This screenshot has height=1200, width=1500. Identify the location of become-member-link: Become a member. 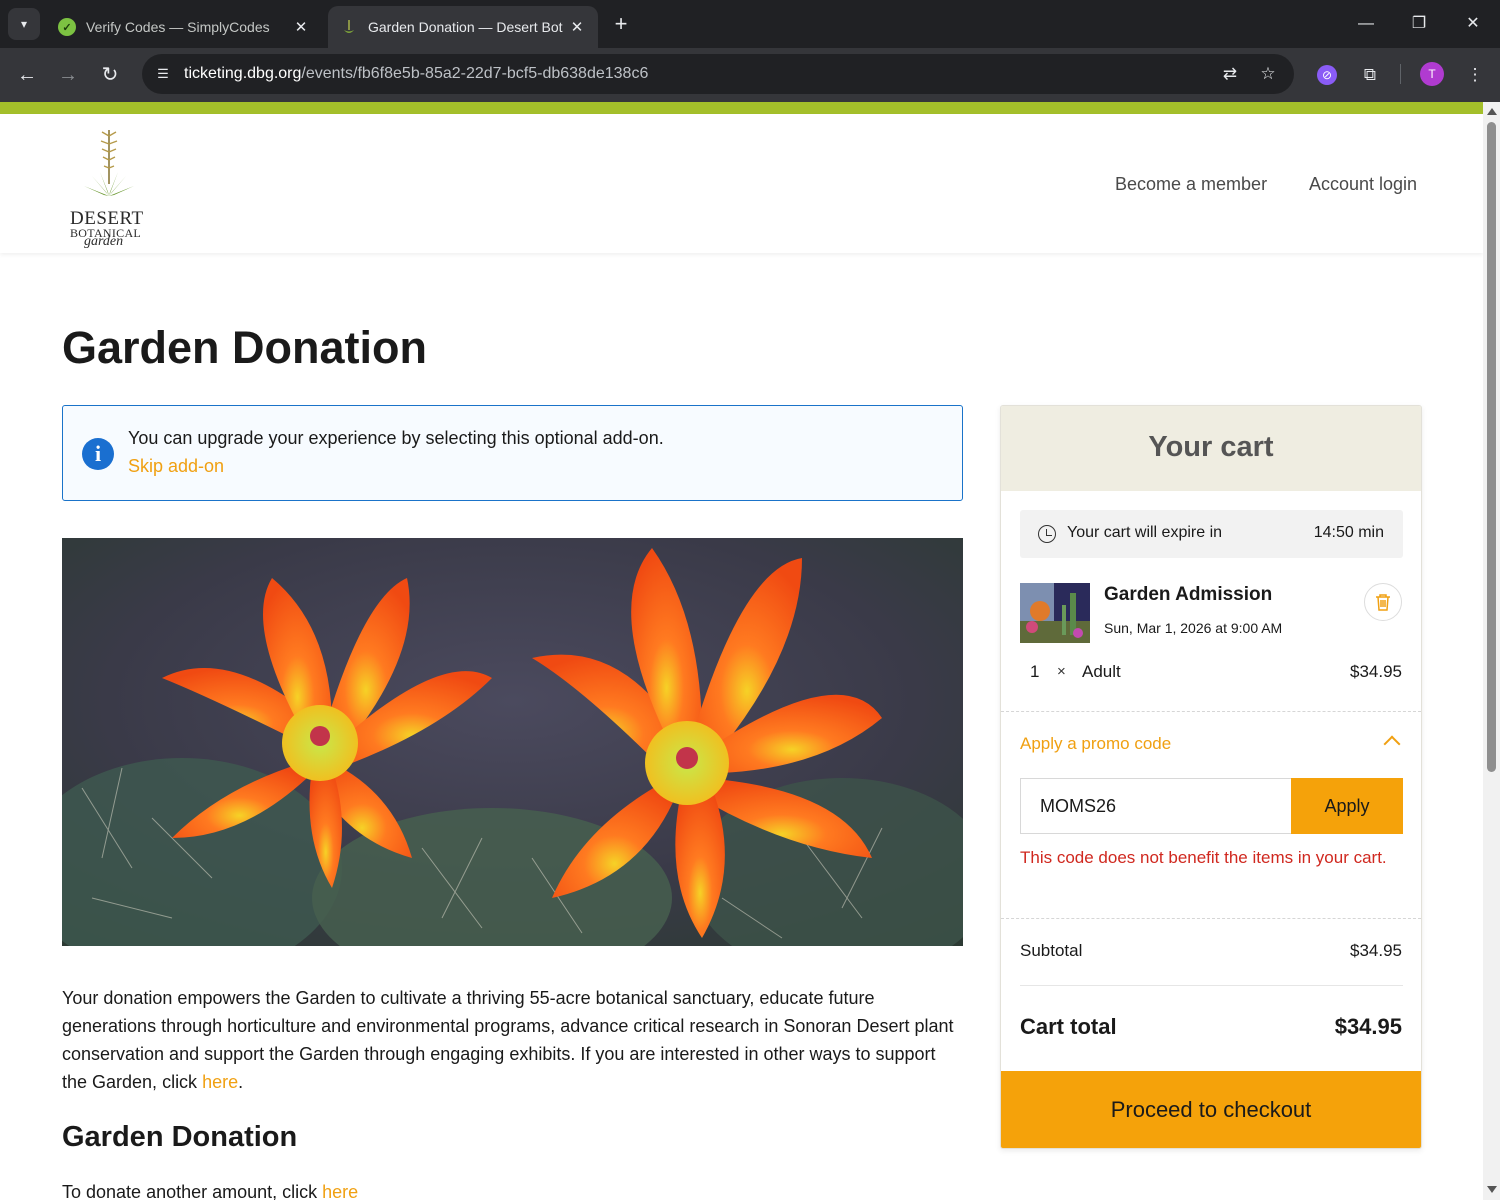
(1191, 184).